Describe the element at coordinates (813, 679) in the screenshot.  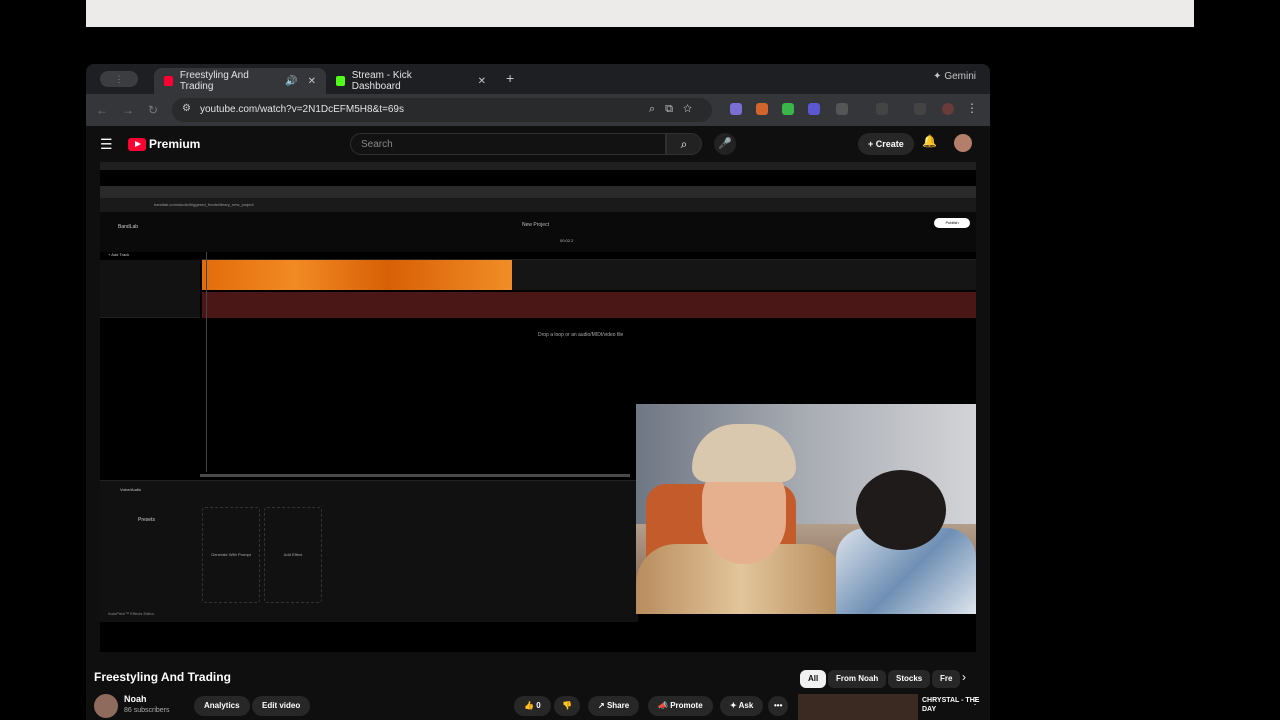
I see `chip-all: All` at that location.